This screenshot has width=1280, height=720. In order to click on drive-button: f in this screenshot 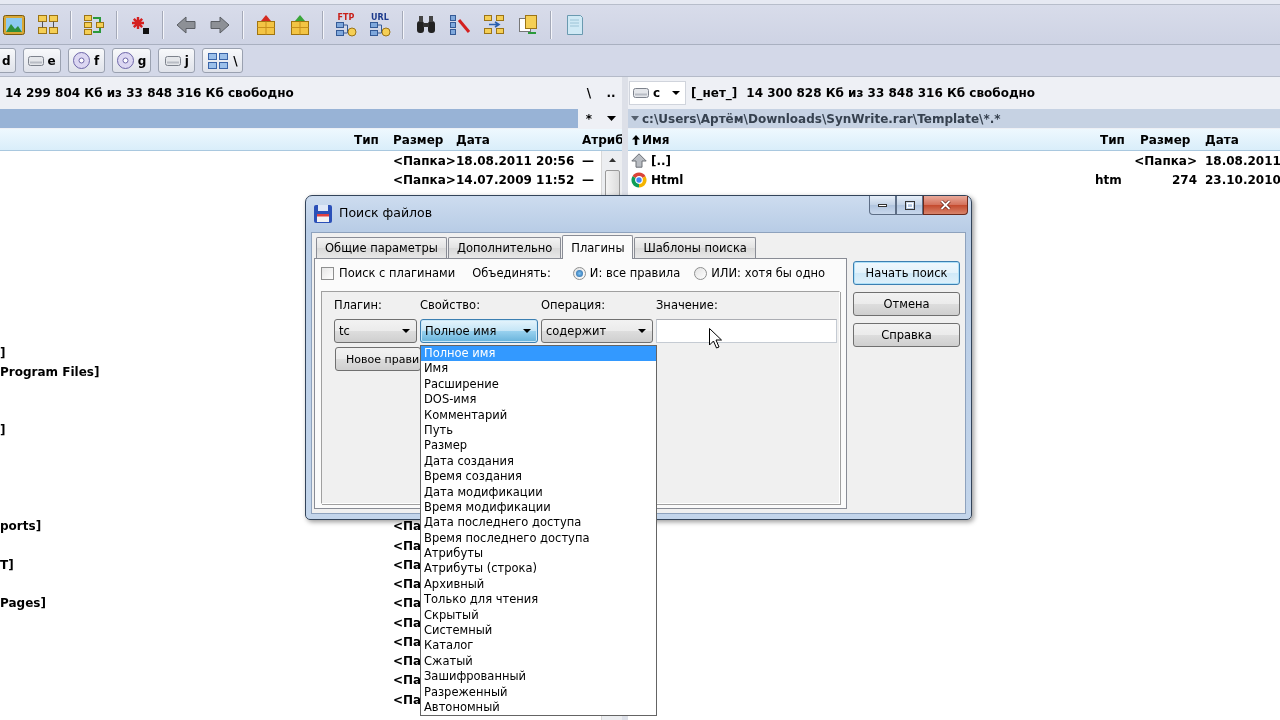, I will do `click(86, 60)`.